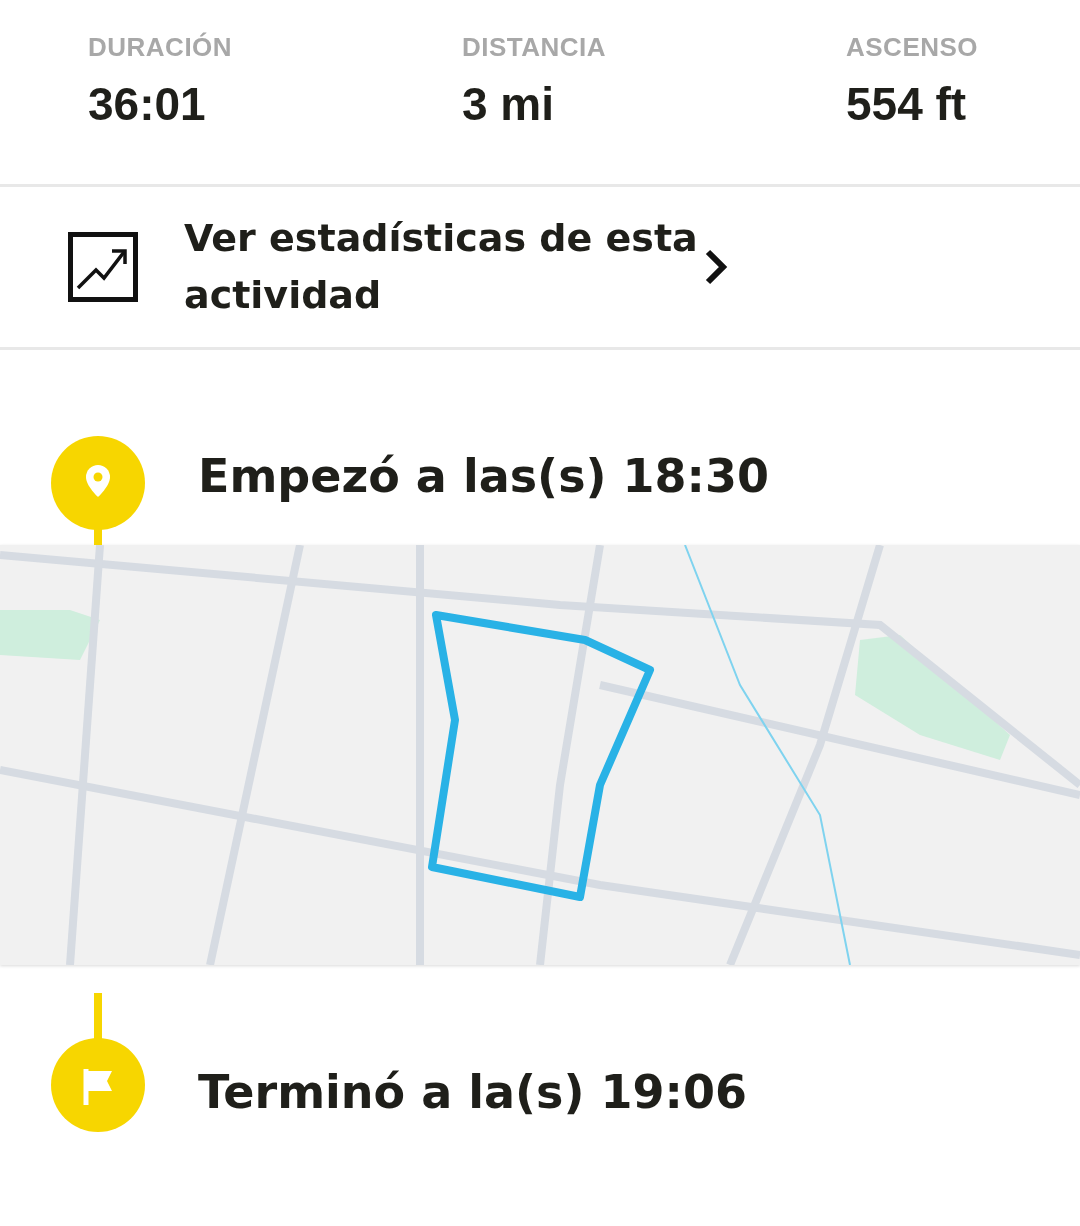 The width and height of the screenshot is (1080, 1226). What do you see at coordinates (509, 104) in the screenshot?
I see `stat-value: 3 mi` at bounding box center [509, 104].